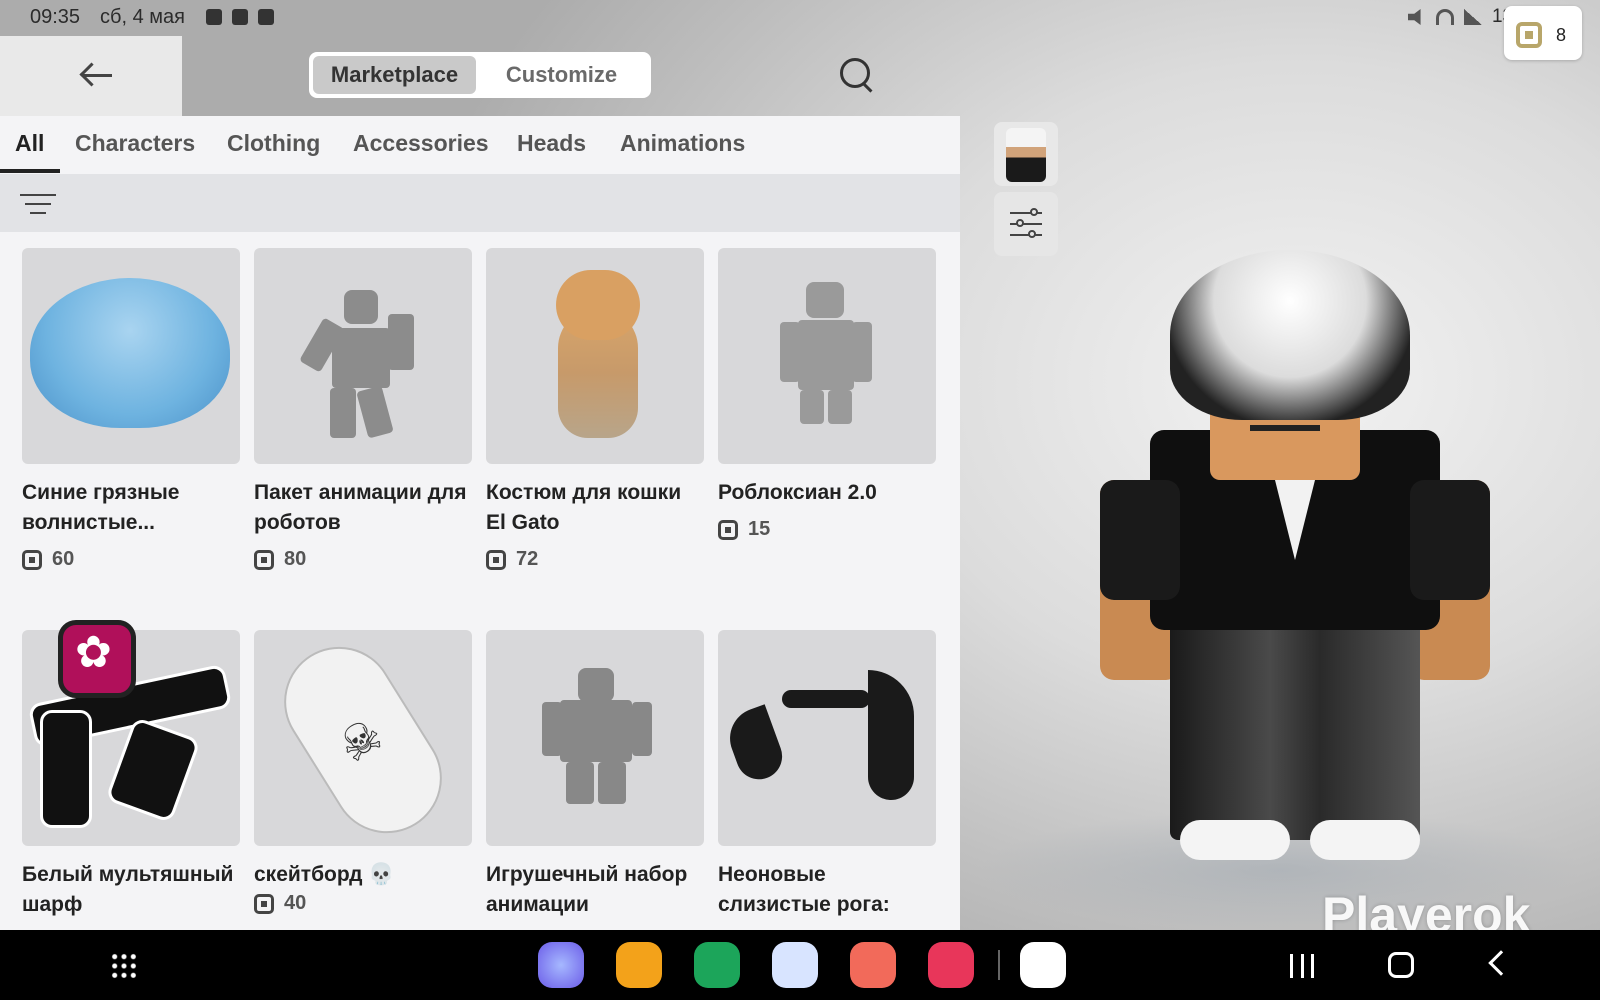 This screenshot has height=1000, width=1600. Describe the element at coordinates (363, 903) in the screenshot. I see `item-price: 40` at that location.